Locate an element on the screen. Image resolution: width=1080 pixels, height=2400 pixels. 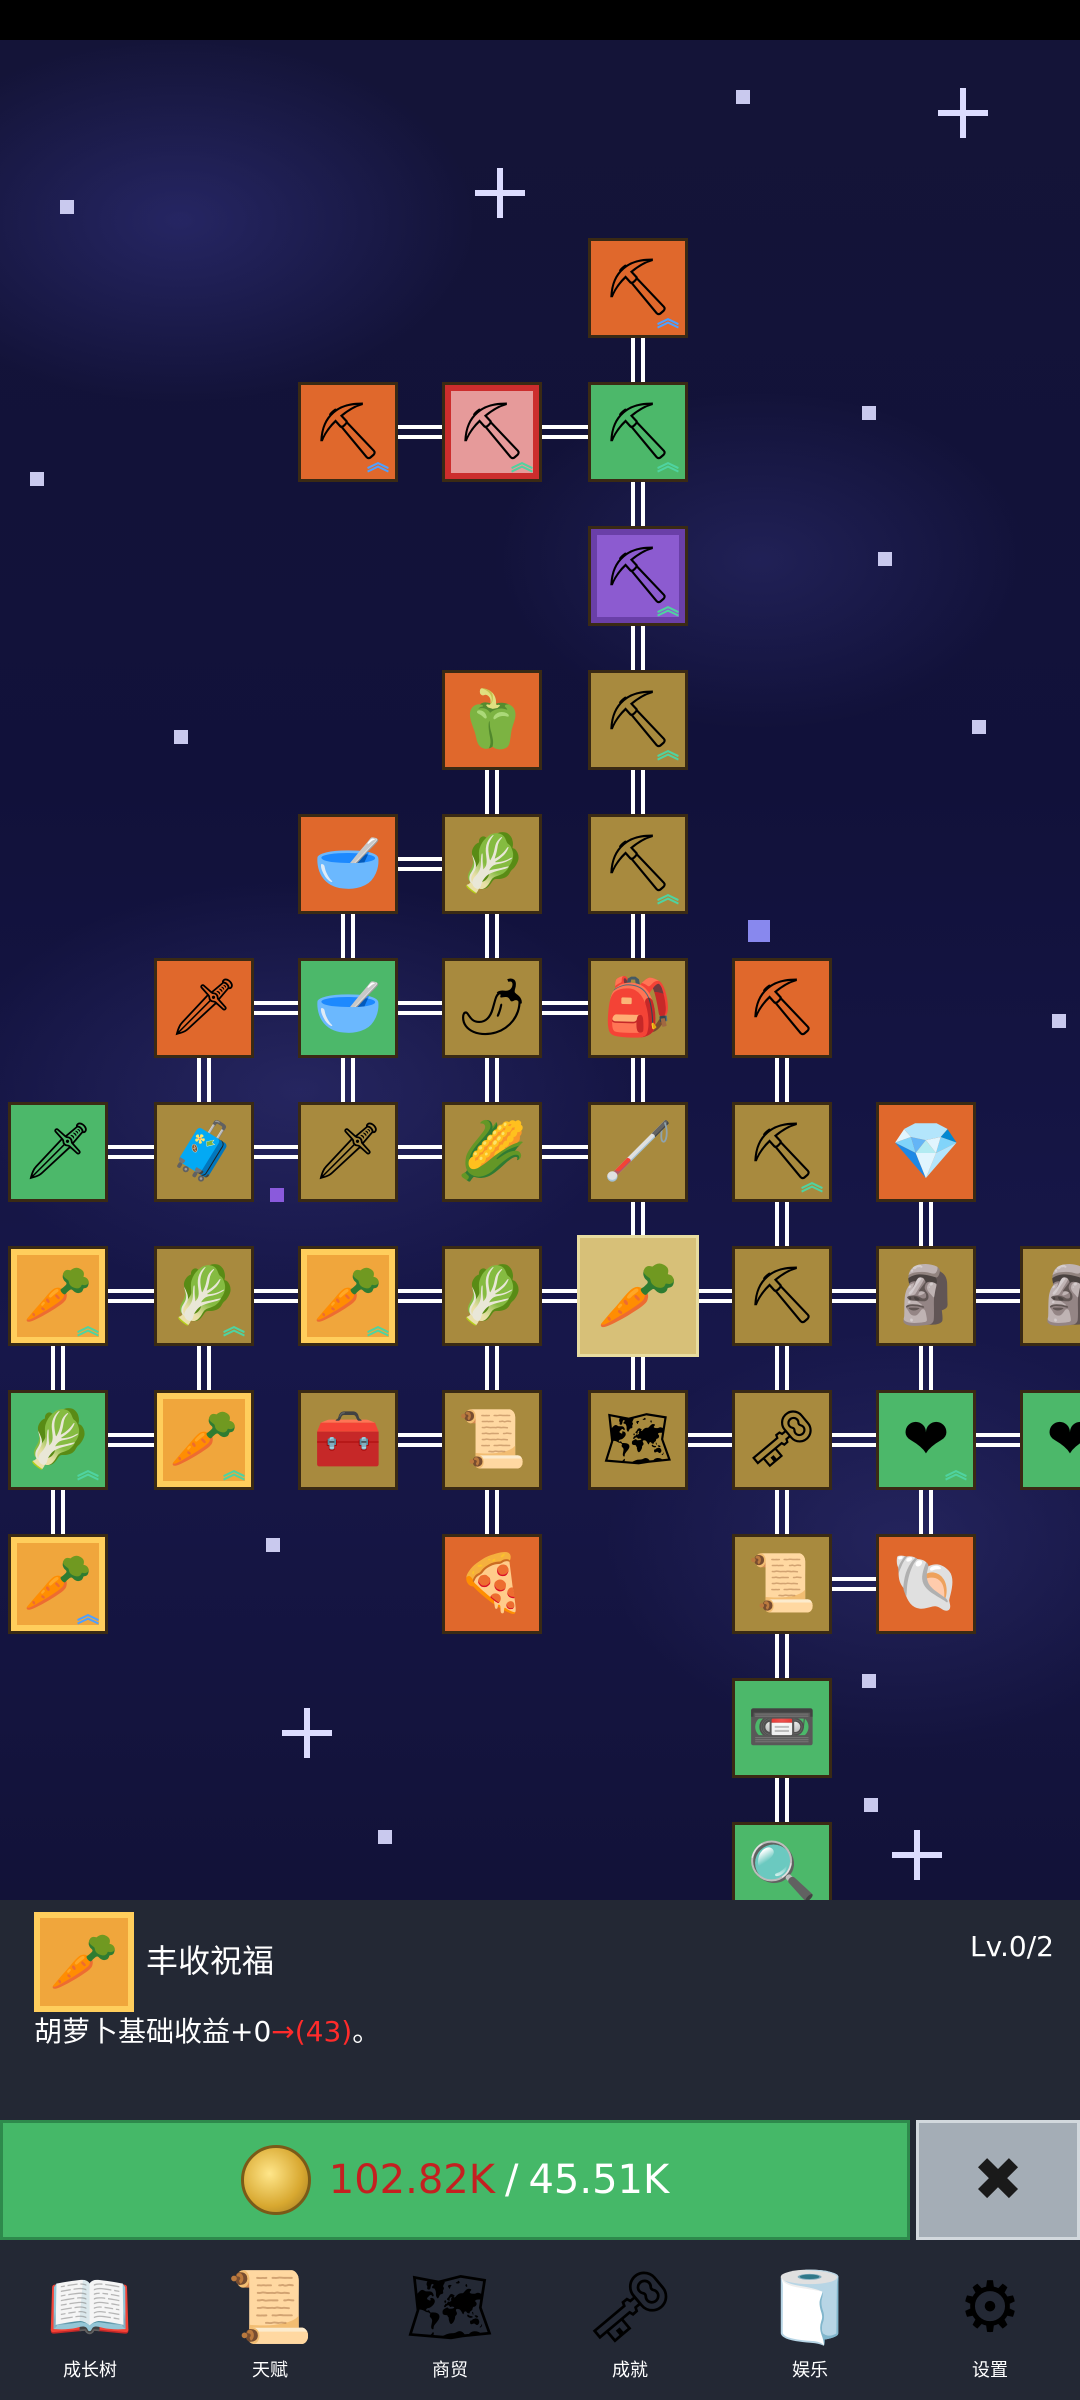
skill-node-pepper: 🫑 is located at coordinates (492, 720).